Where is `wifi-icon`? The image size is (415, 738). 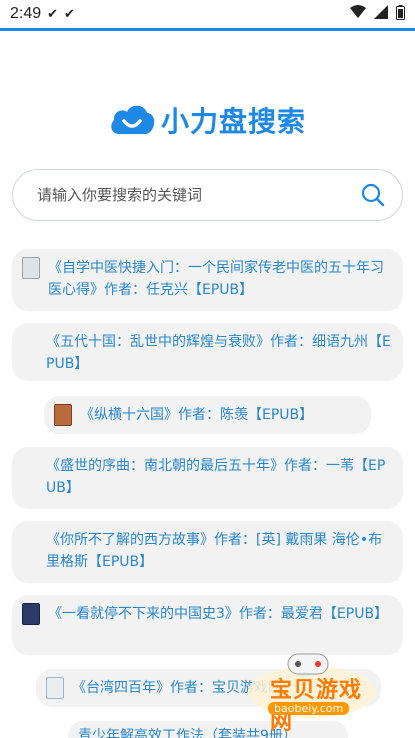 wifi-icon is located at coordinates (358, 14).